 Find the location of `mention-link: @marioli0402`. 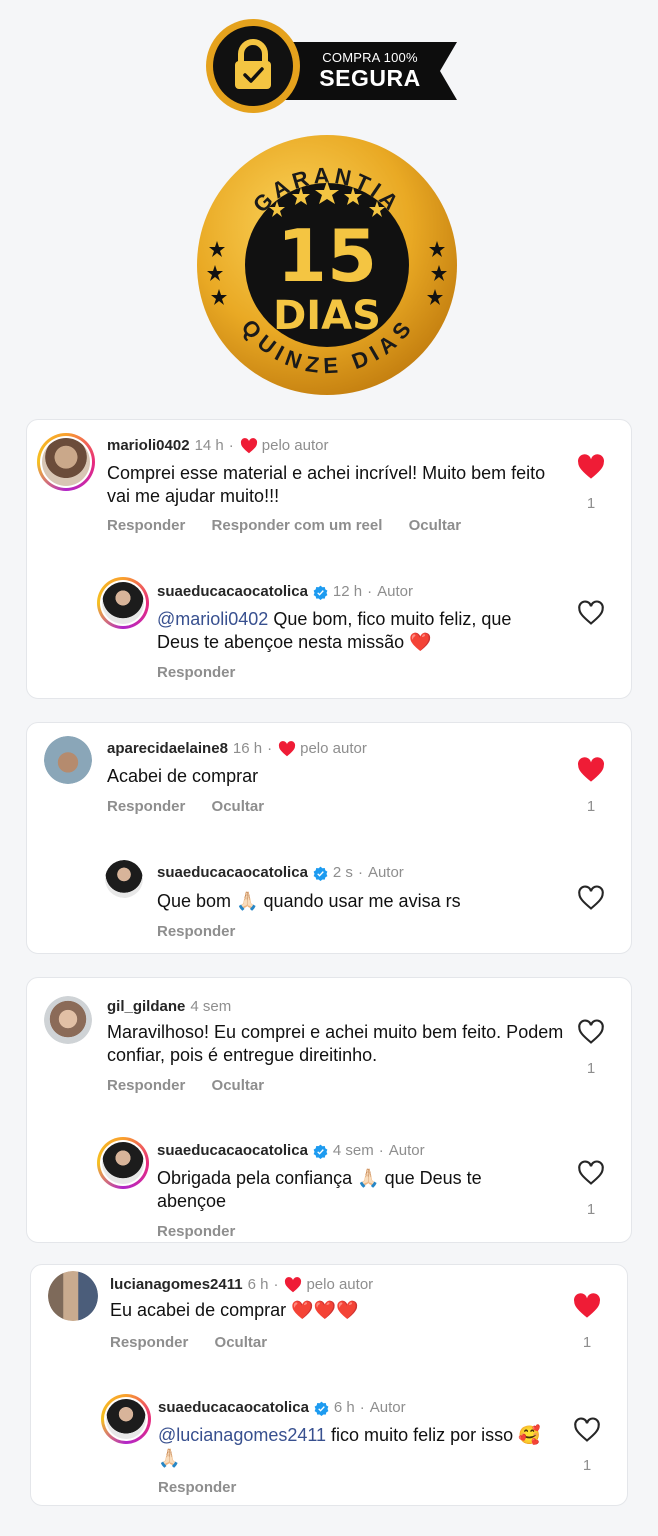

mention-link: @marioli0402 is located at coordinates (212, 619).